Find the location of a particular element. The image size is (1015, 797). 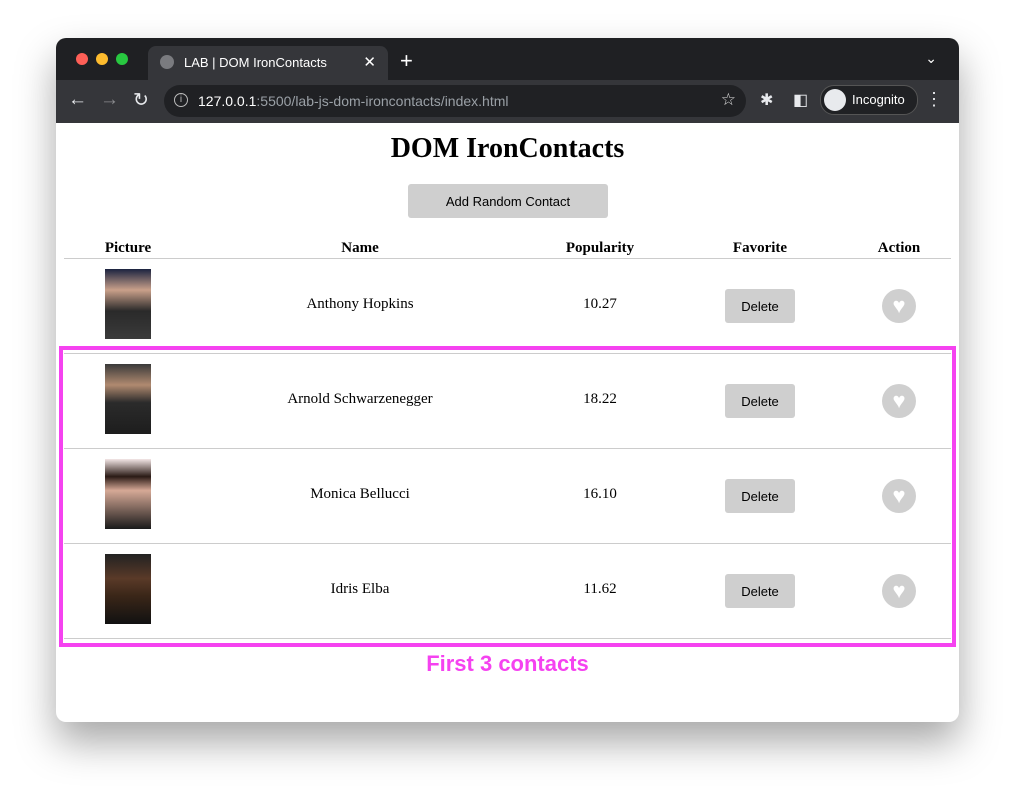

tab-bar: LAB | DOM IronContacts ✕ + ⌄ is located at coordinates (507, 59).